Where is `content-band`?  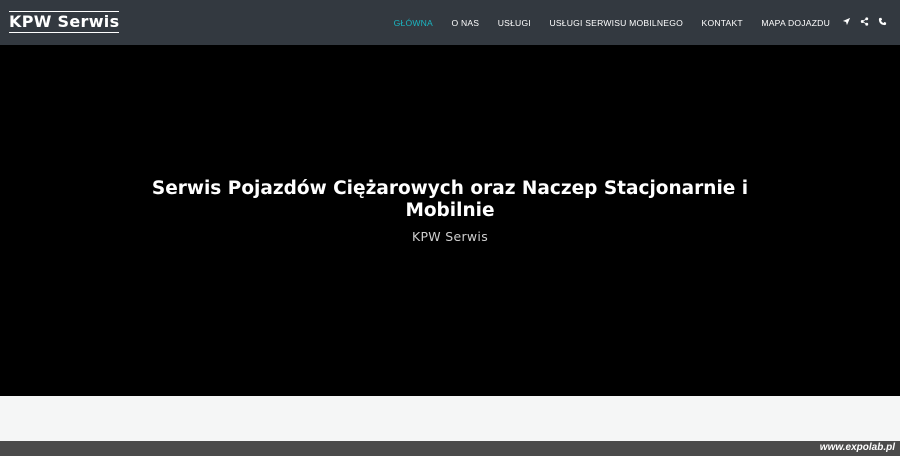 content-band is located at coordinates (450, 418).